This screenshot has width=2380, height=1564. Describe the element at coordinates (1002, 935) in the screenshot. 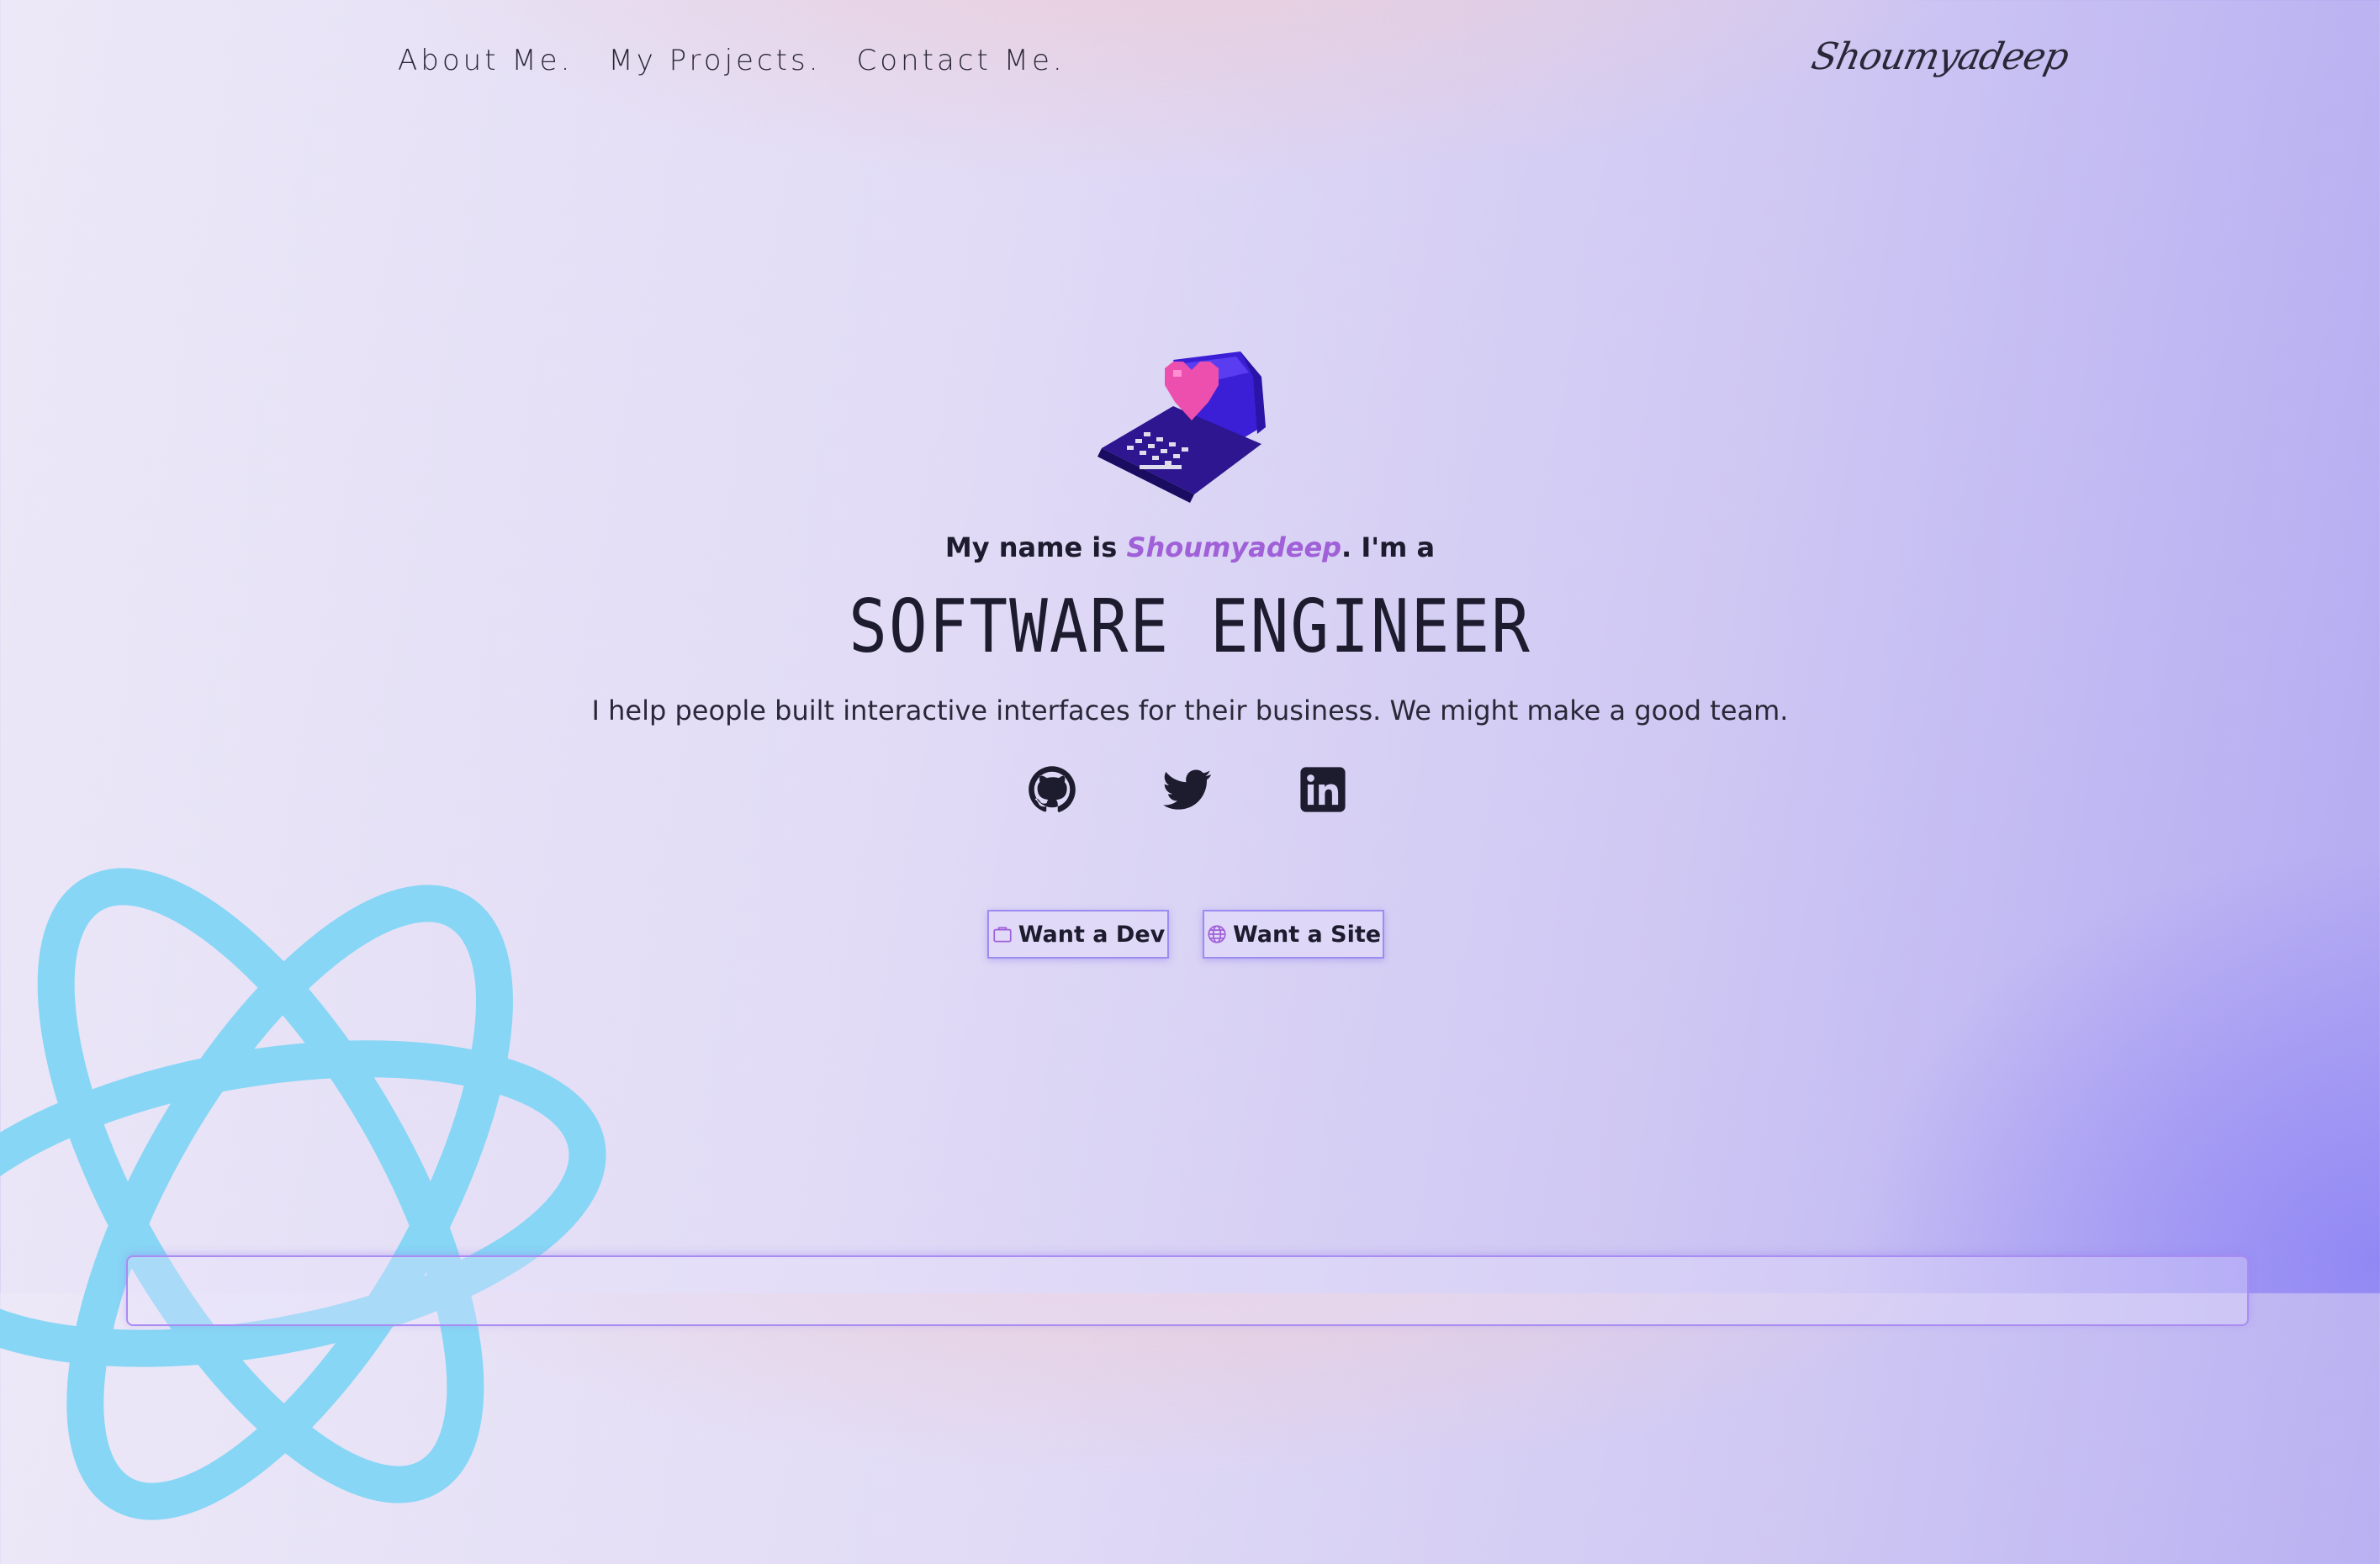

I see `briefcase-icon` at that location.